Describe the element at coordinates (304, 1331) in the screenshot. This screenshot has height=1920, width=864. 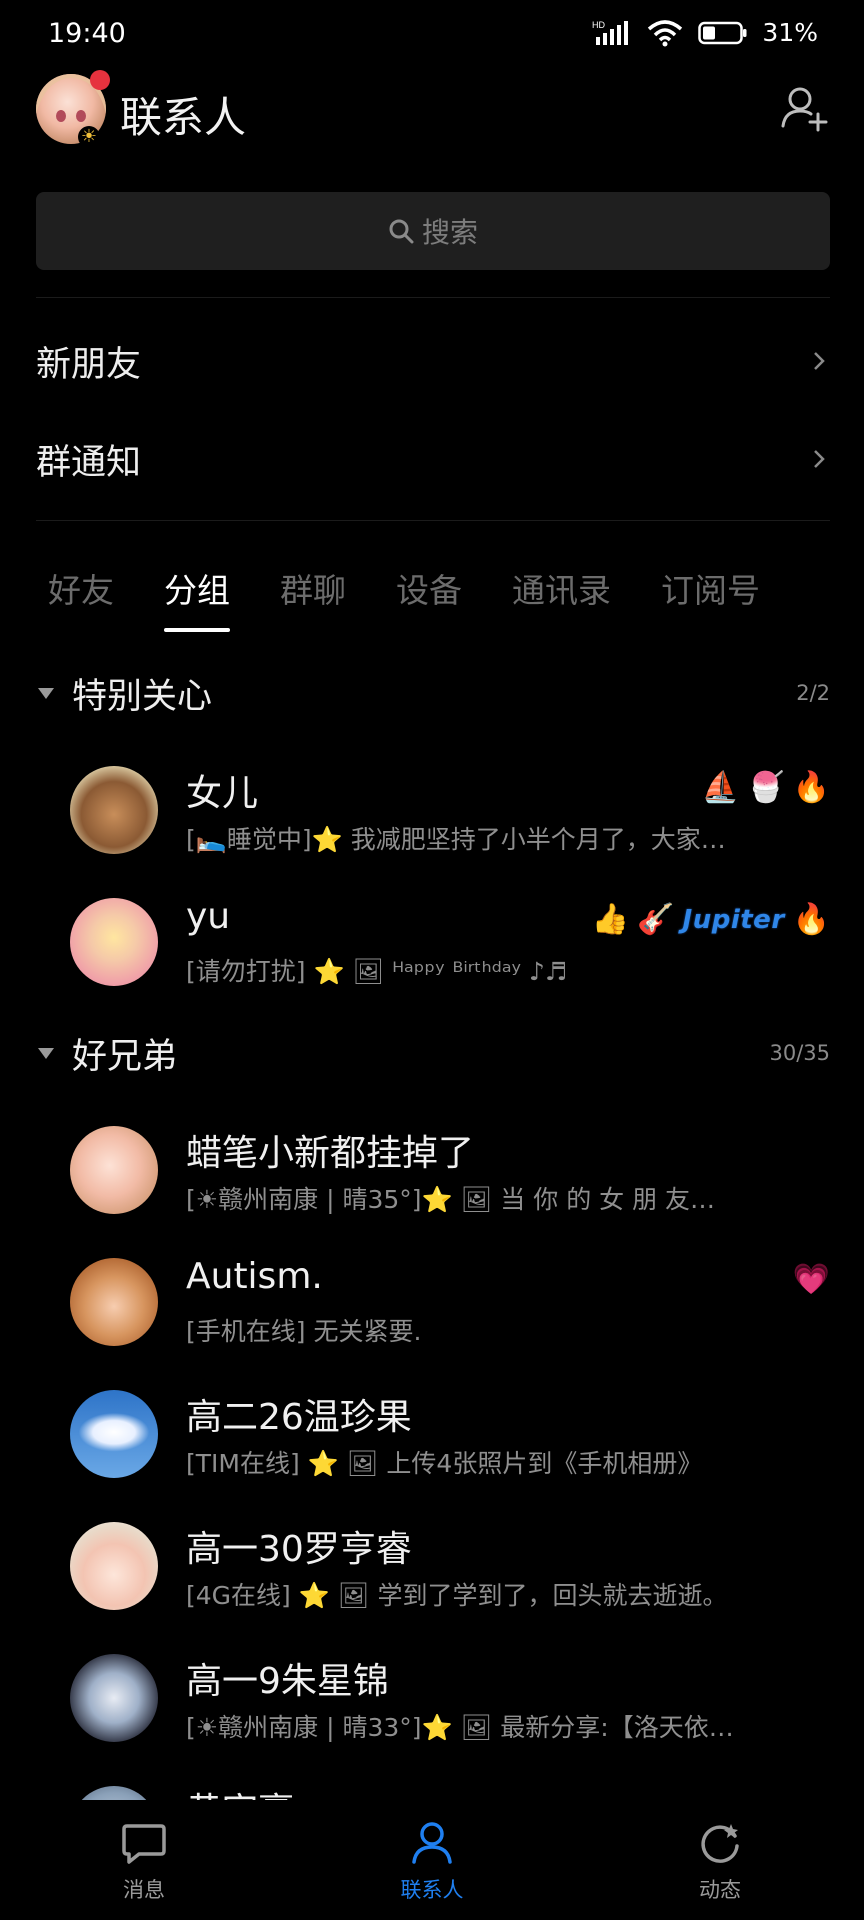
I see `contact-status: [手机在线] 无关紧要.` at that location.